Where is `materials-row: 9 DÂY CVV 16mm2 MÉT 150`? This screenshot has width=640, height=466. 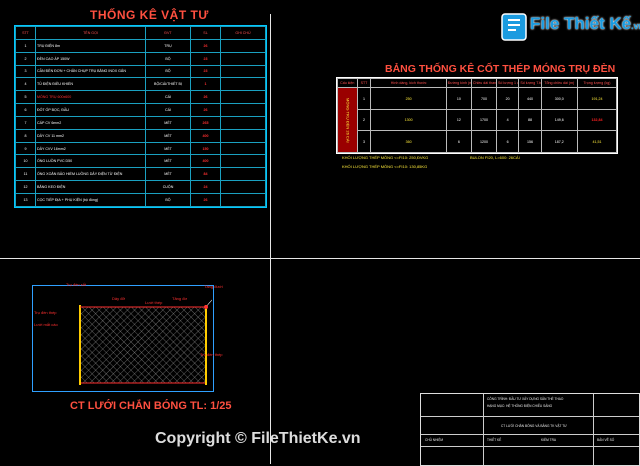 materials-row: 9 DÂY CVV 16mm2 MÉT 150 is located at coordinates (140, 148).